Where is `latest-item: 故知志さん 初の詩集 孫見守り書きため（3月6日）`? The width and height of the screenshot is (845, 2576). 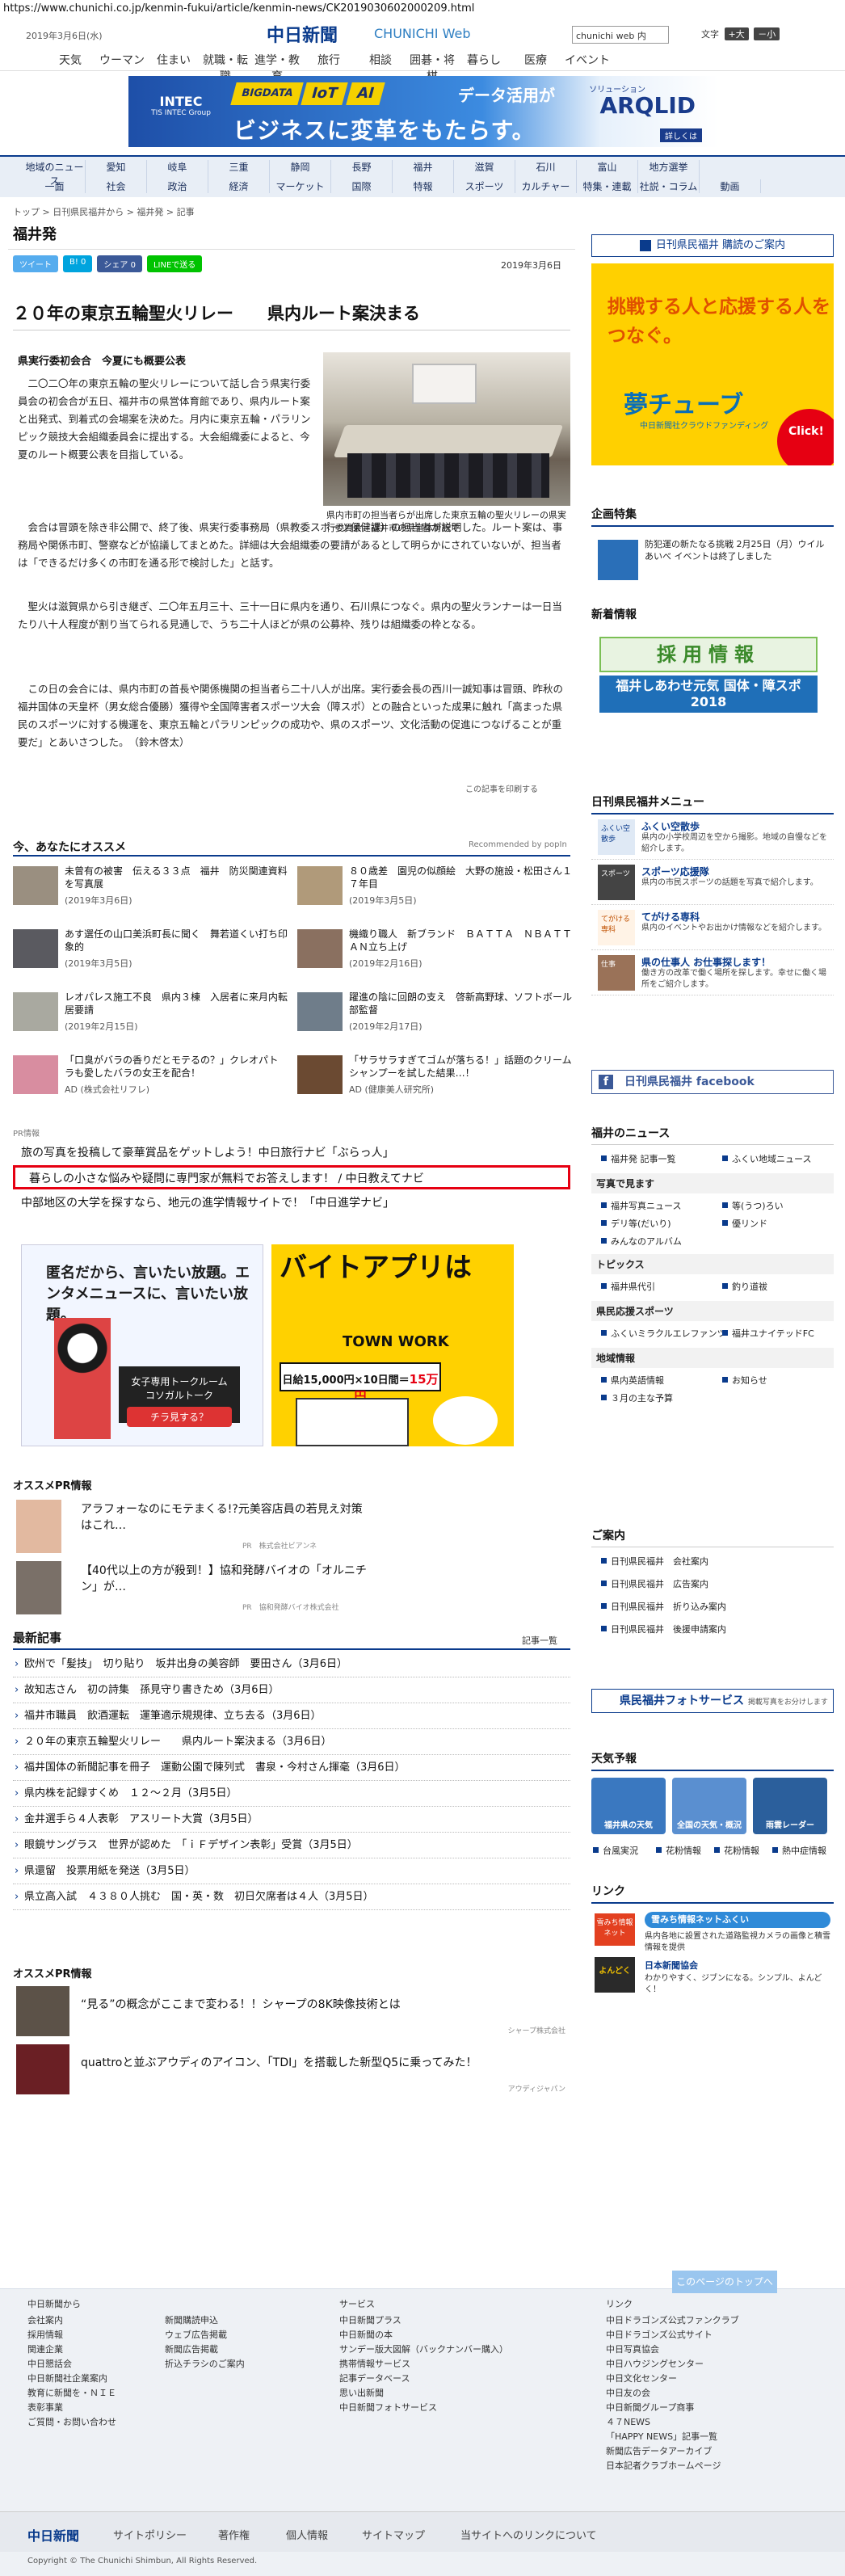 latest-item: 故知志さん 初の詩集 孫見守り書きため（3月6日） is located at coordinates (291, 1690).